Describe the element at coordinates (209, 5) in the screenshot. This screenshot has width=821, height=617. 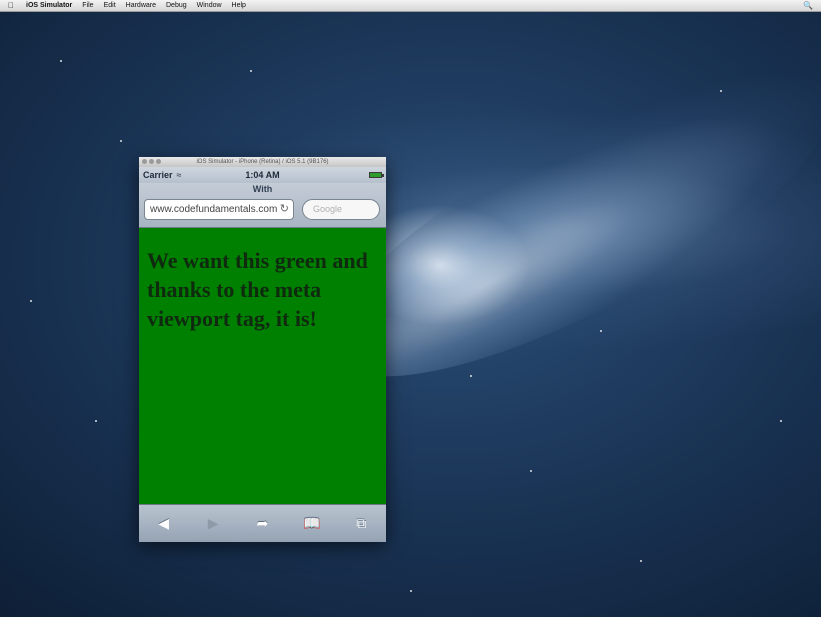
I see `menu-window: Window` at that location.